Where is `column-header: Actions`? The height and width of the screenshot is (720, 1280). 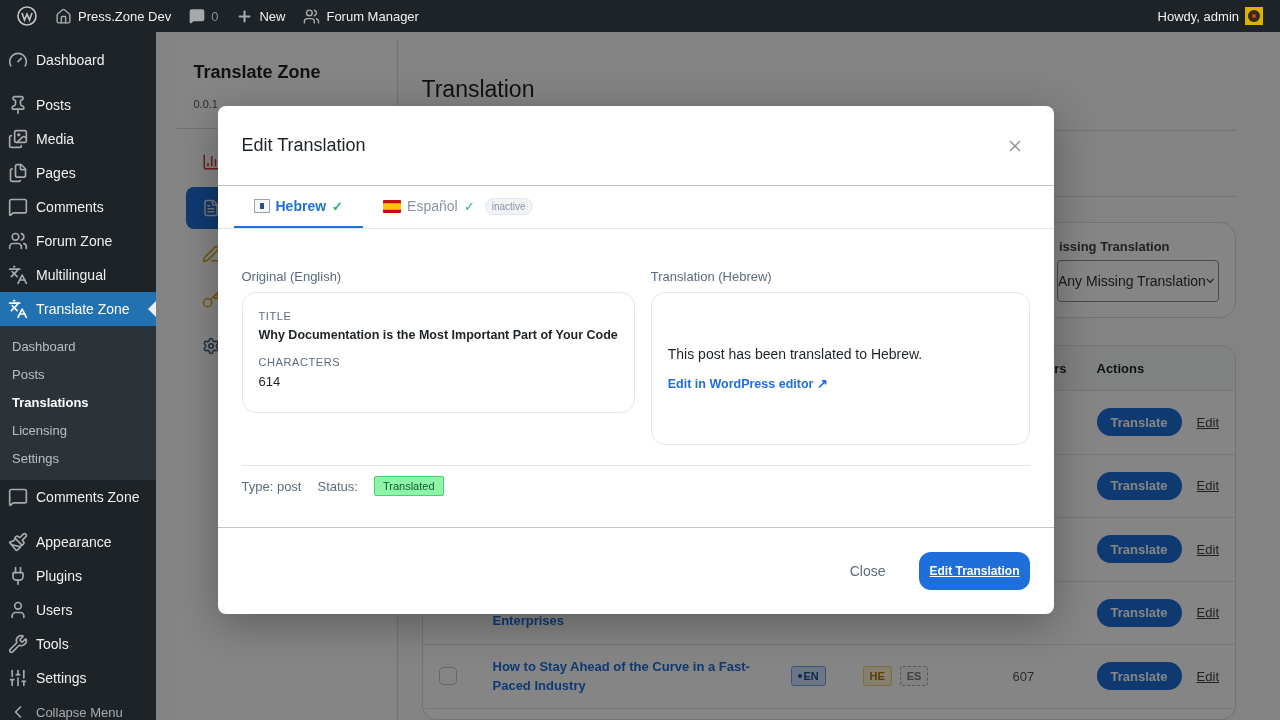 column-header: Actions is located at coordinates (1120, 368).